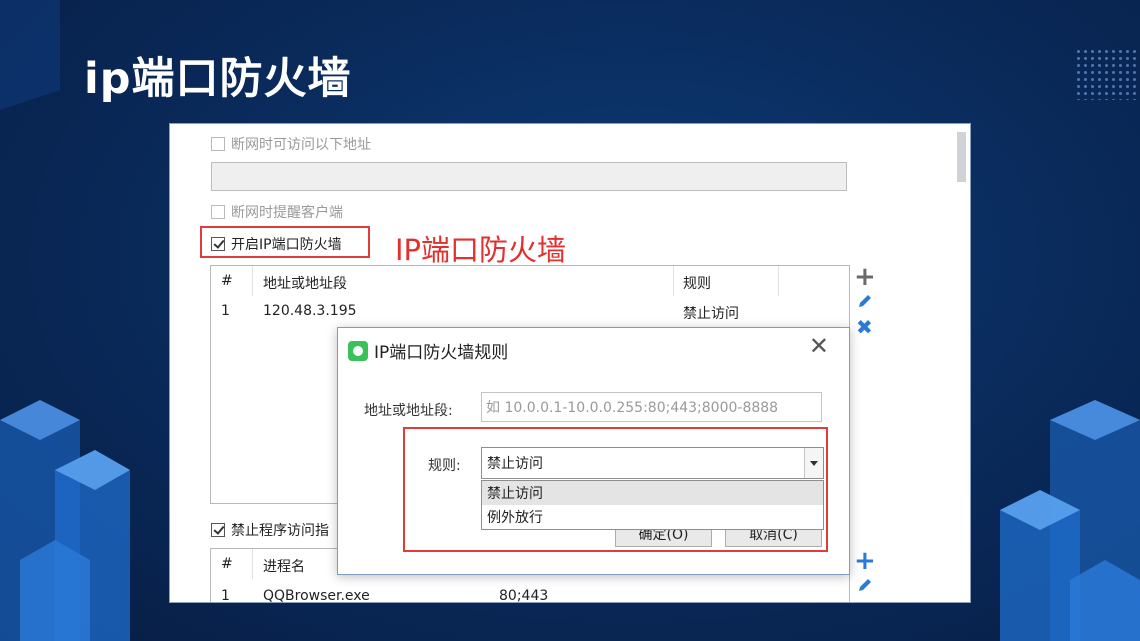 The image size is (1140, 641). Describe the element at coordinates (813, 463) in the screenshot. I see `chevron-down-icon` at that location.